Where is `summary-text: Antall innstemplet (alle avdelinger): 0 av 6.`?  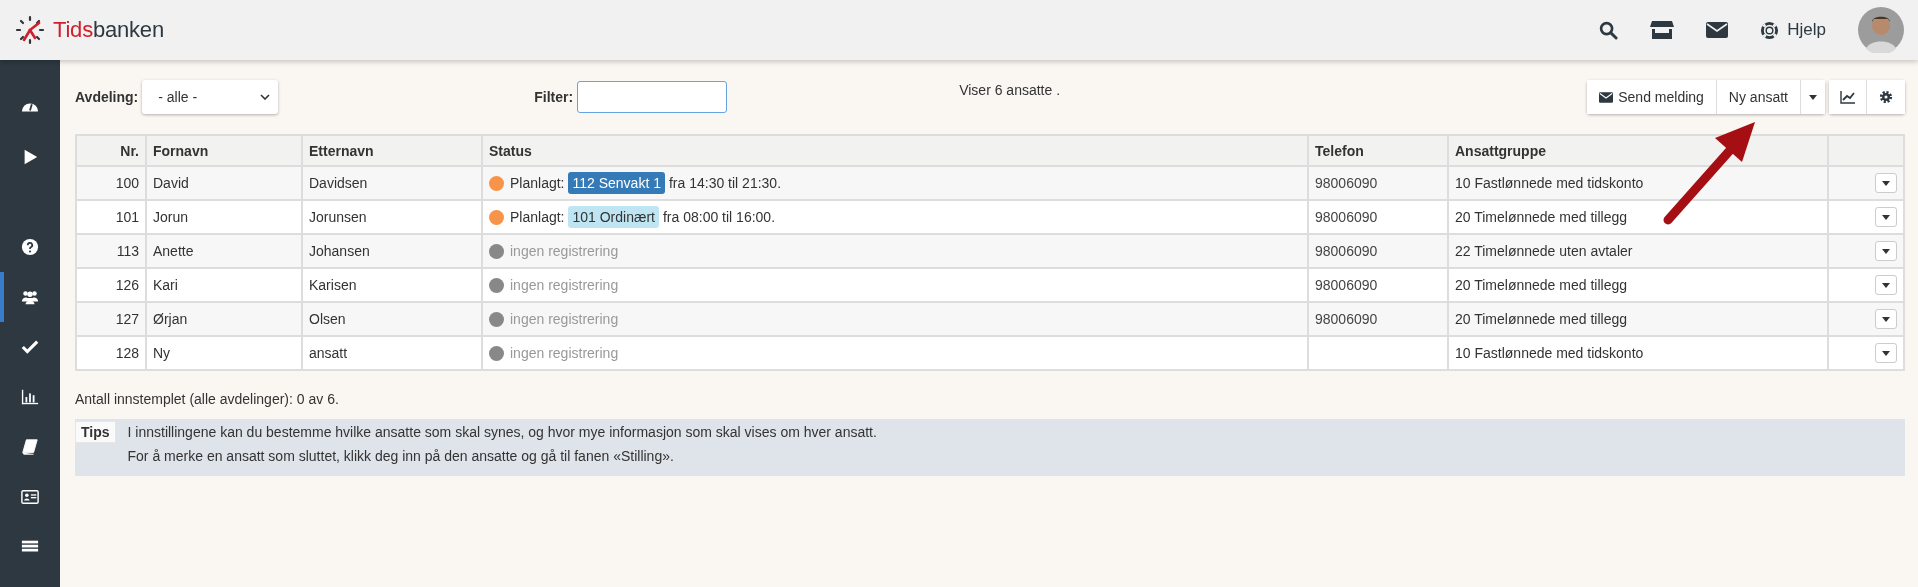 summary-text: Antall innstemplet (alle avdelinger): 0 av 6. is located at coordinates (207, 399).